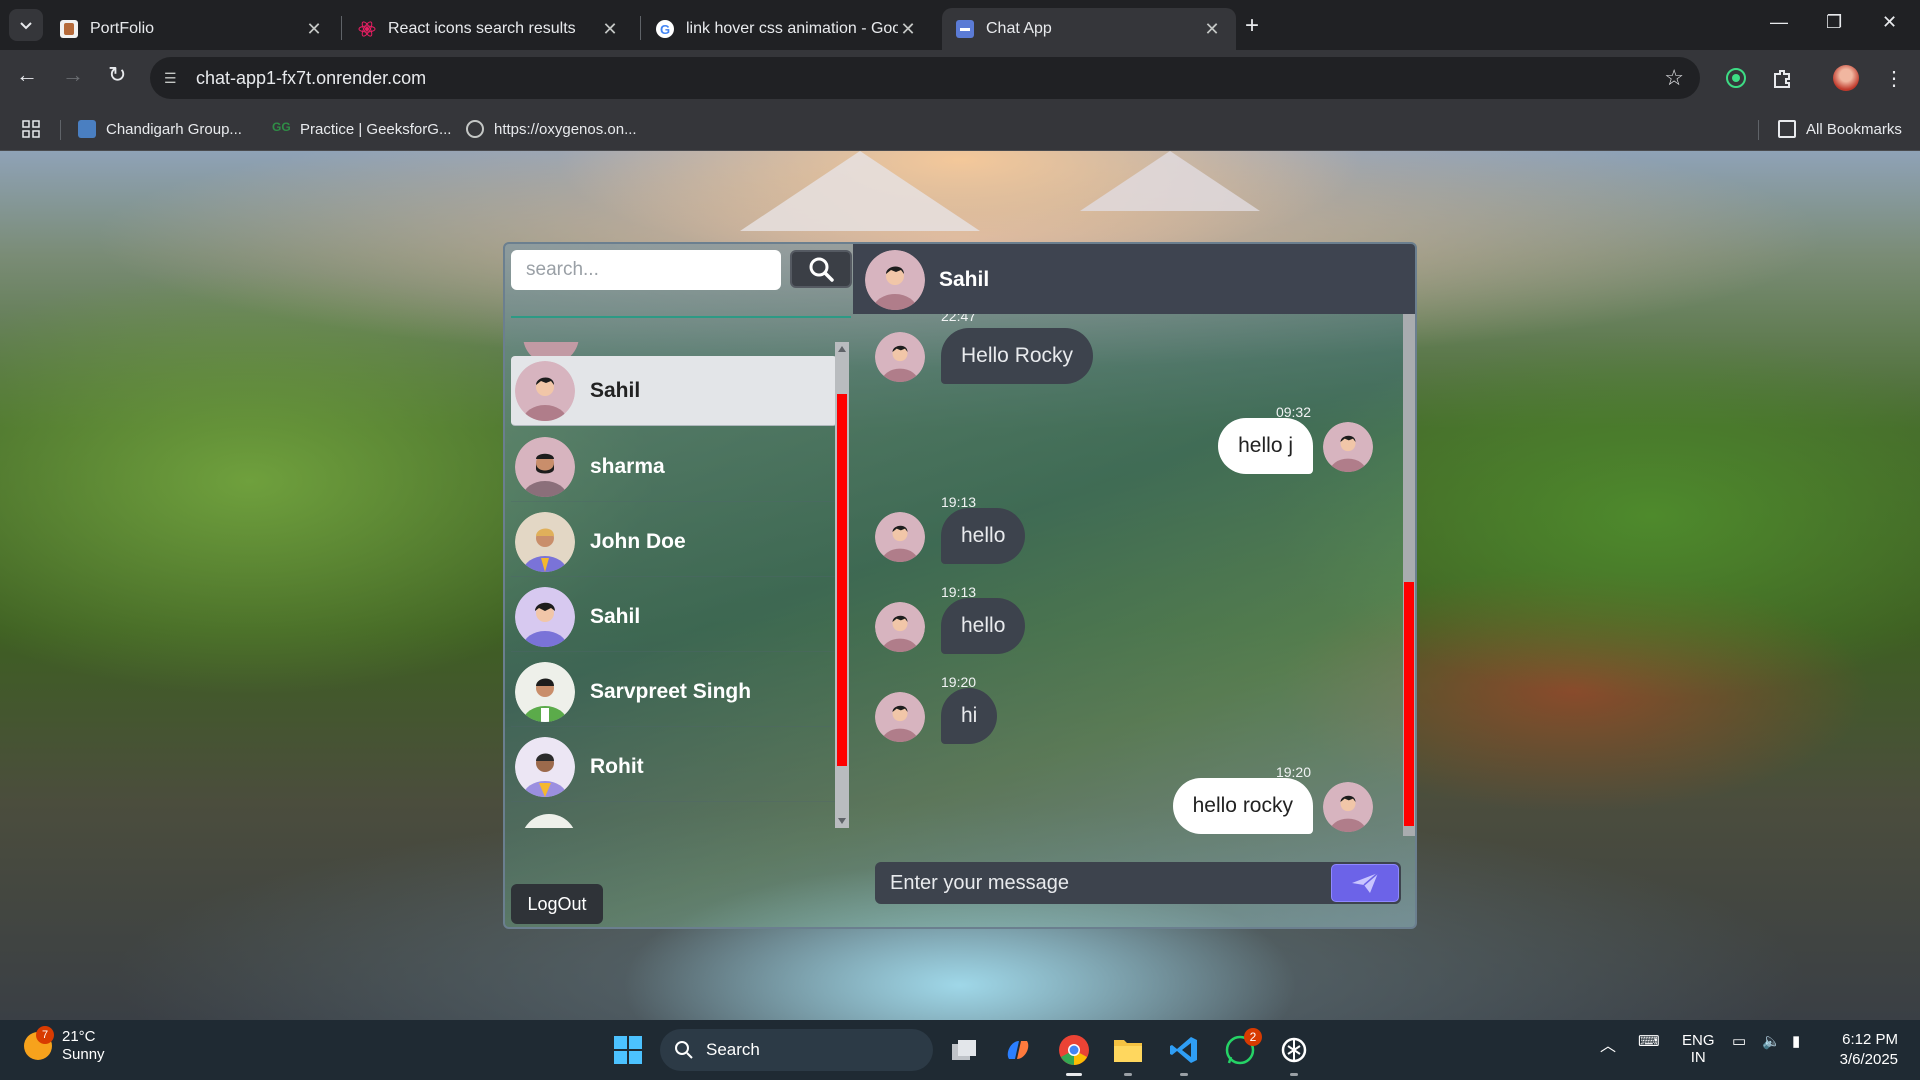 Image resolution: width=1920 pixels, height=1080 pixels. I want to click on all-bookmarks-button: All Bookmarks, so click(1840, 129).